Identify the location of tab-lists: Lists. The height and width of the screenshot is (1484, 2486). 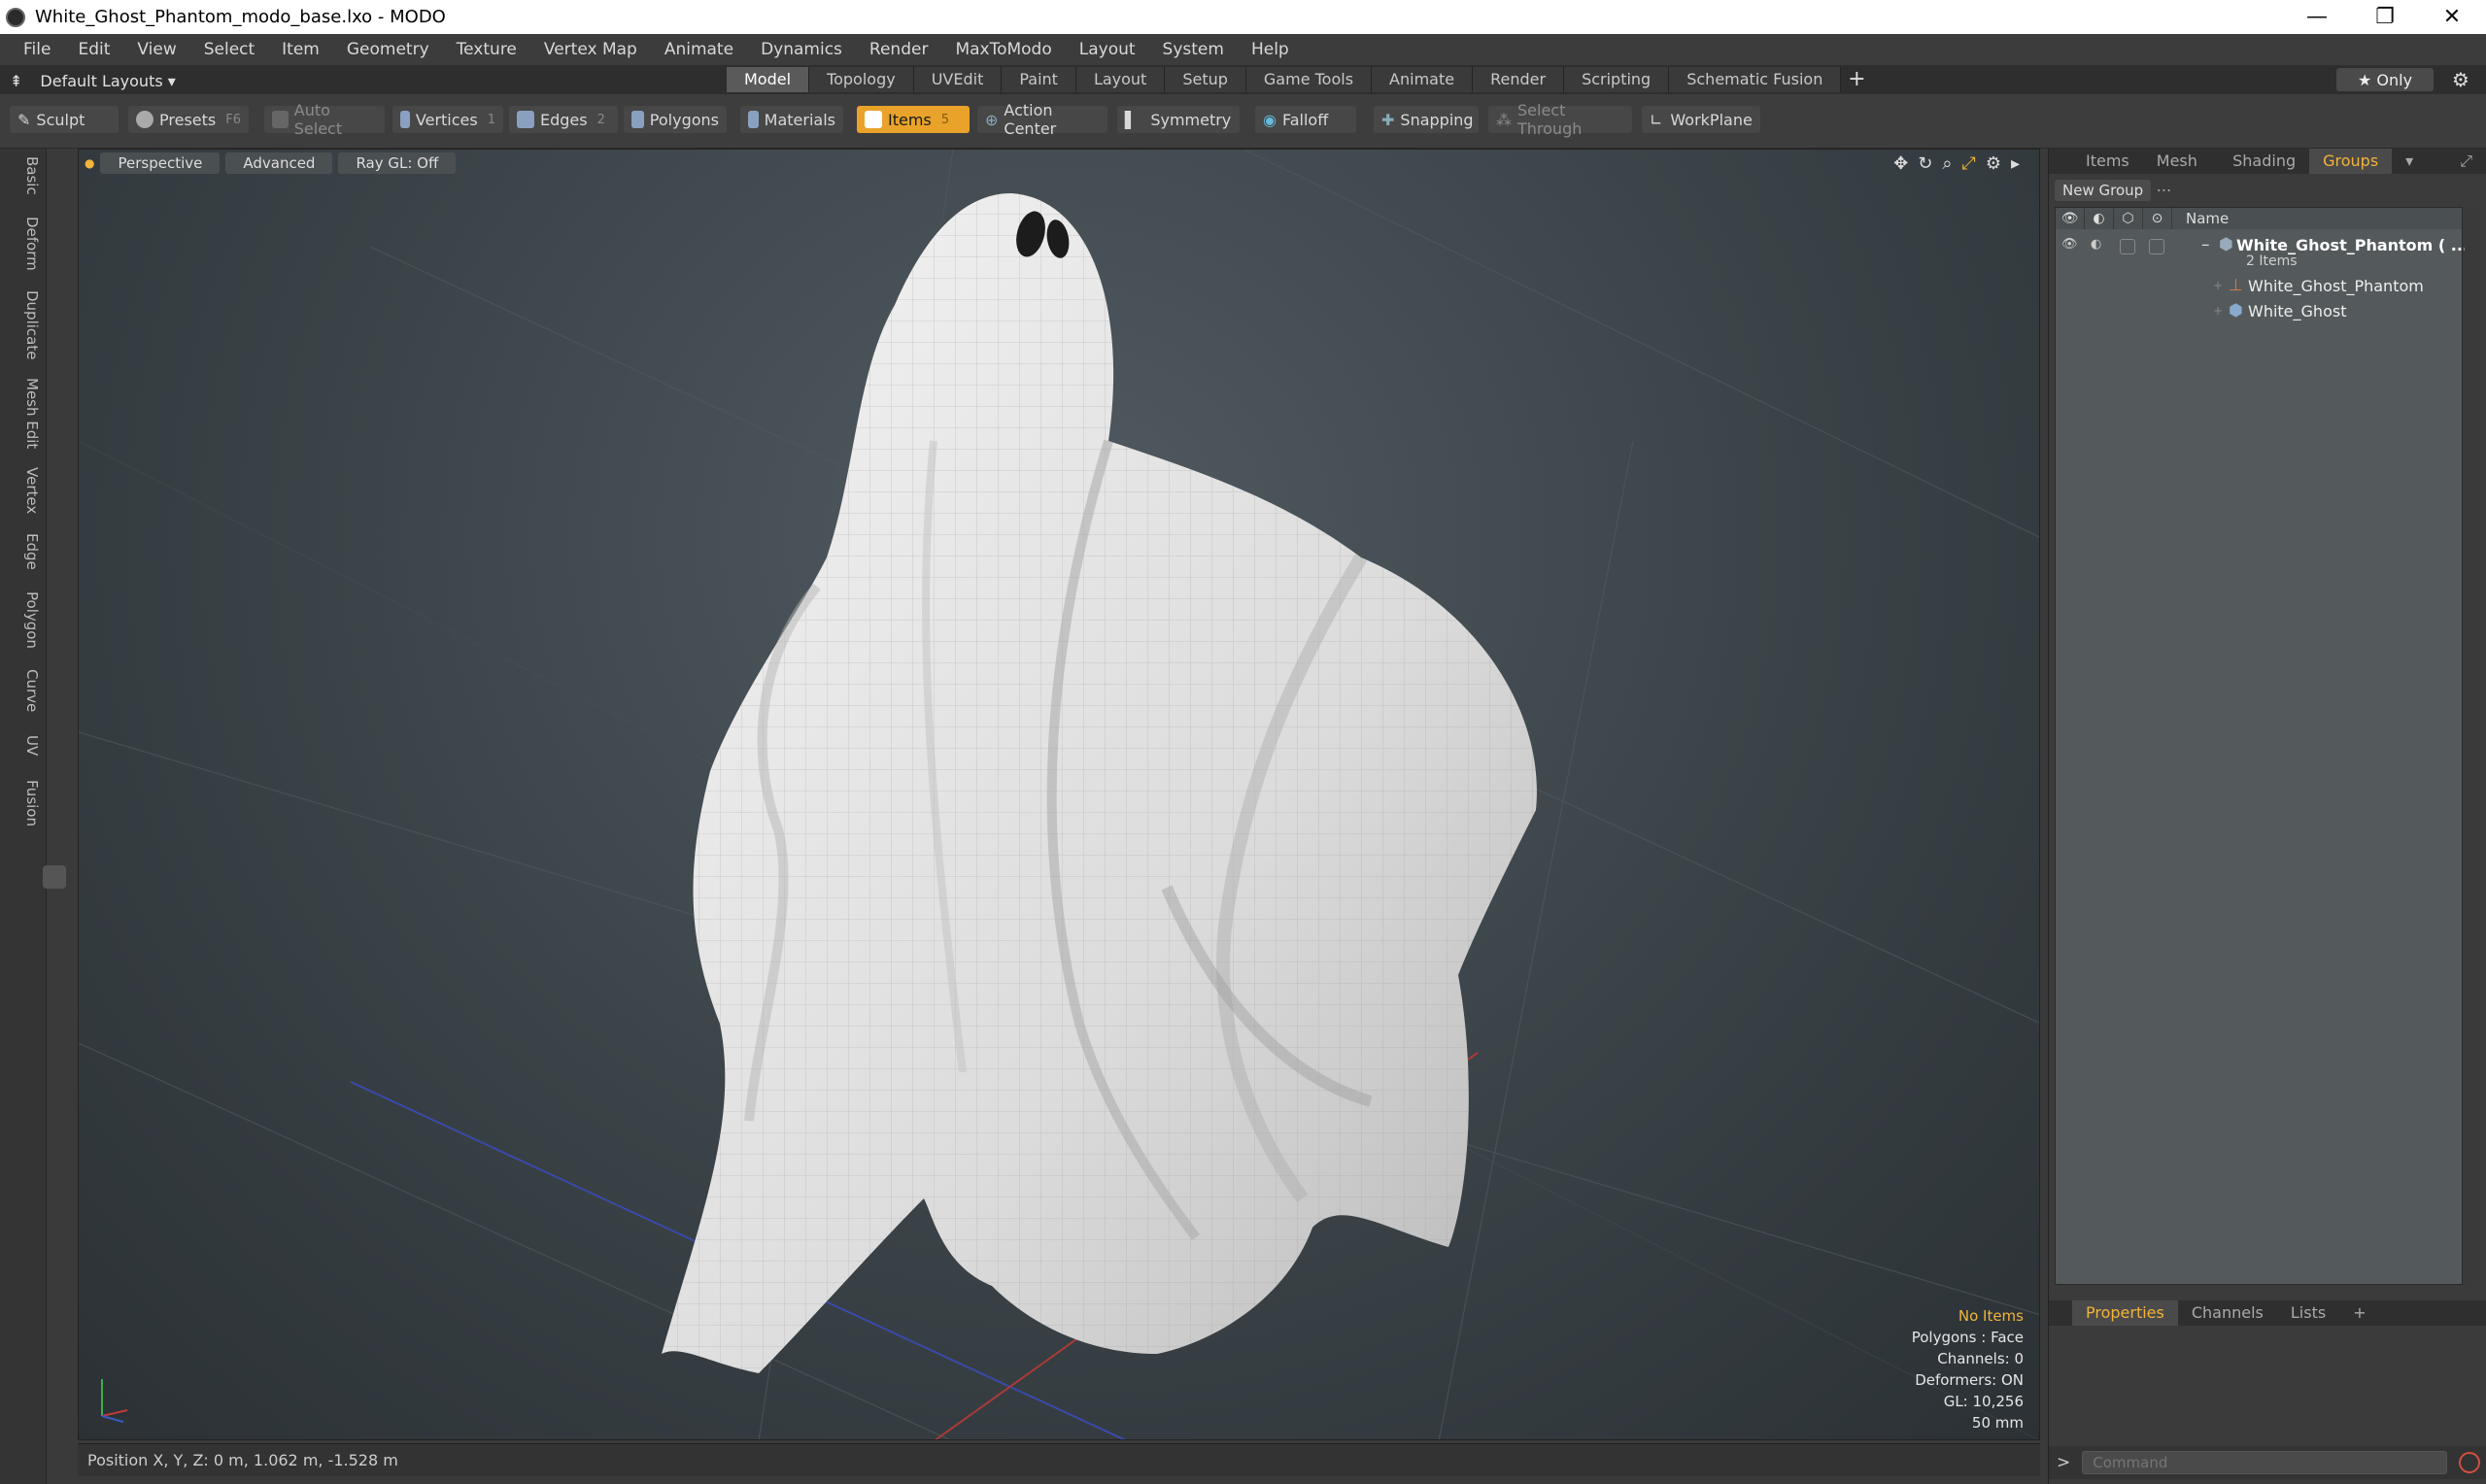
(2308, 1313).